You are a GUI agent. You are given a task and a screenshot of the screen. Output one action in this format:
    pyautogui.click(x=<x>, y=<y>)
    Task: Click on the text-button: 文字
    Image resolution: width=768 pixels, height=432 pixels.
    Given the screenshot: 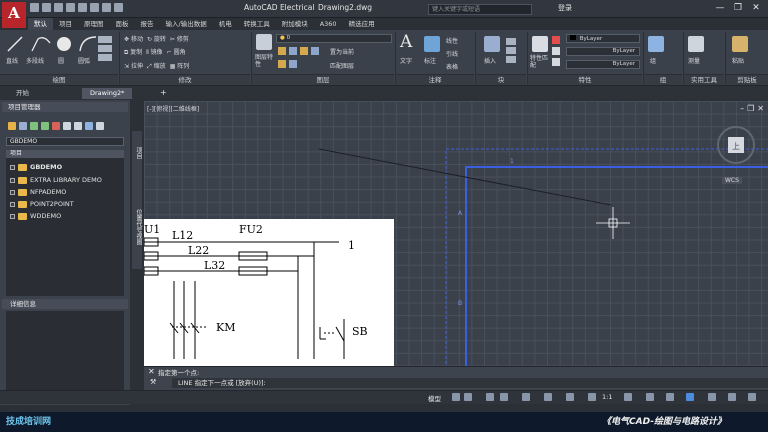 What is the action you would take?
    pyautogui.click(x=406, y=60)
    